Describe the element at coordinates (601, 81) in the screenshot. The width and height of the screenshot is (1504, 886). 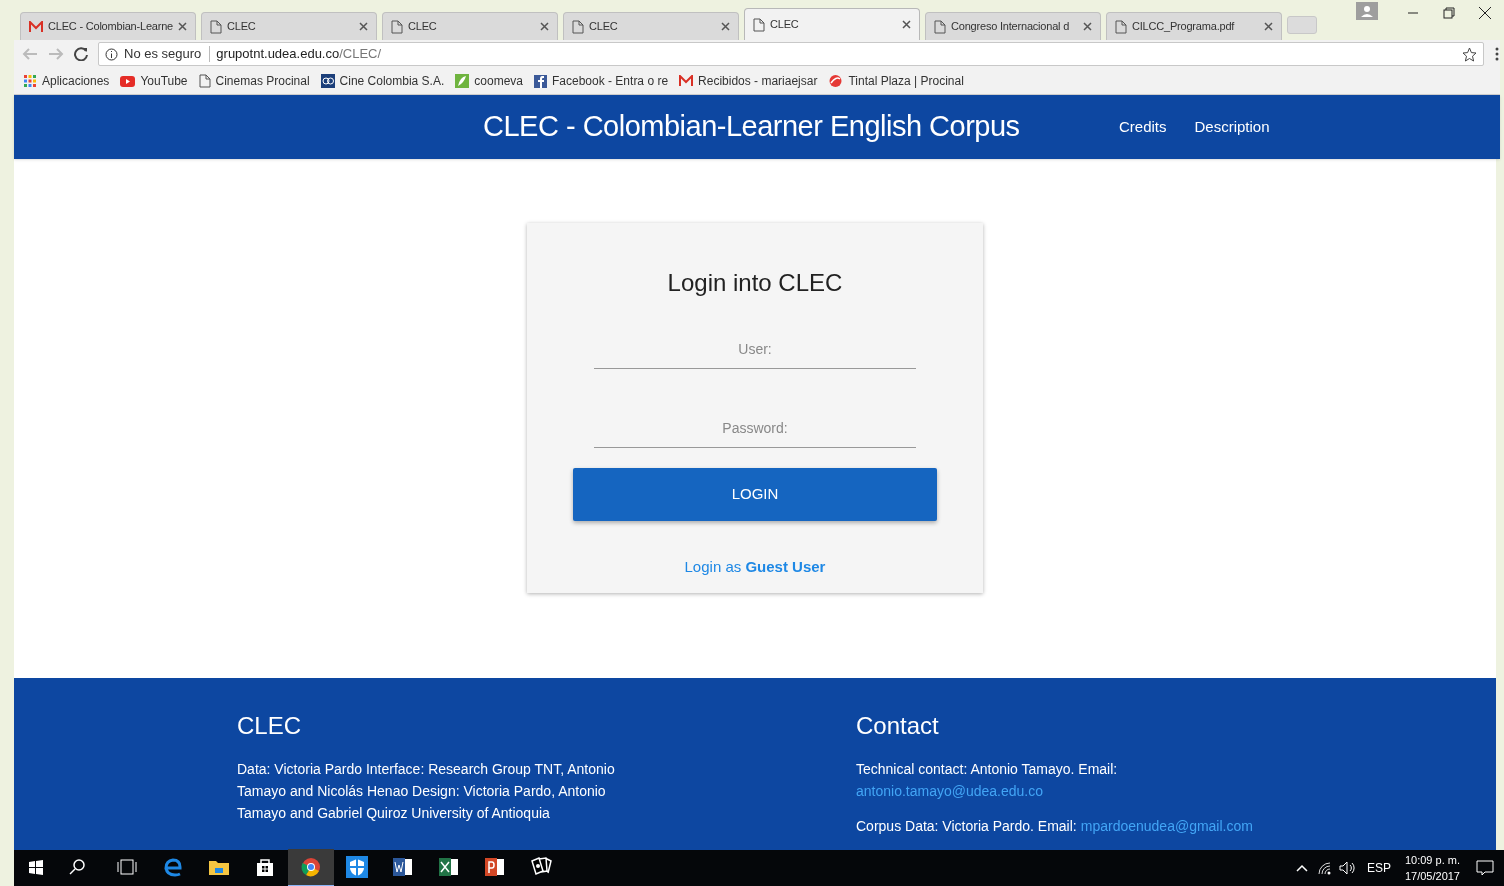
I see `bookmark-link: Facebook - Entra o re` at that location.